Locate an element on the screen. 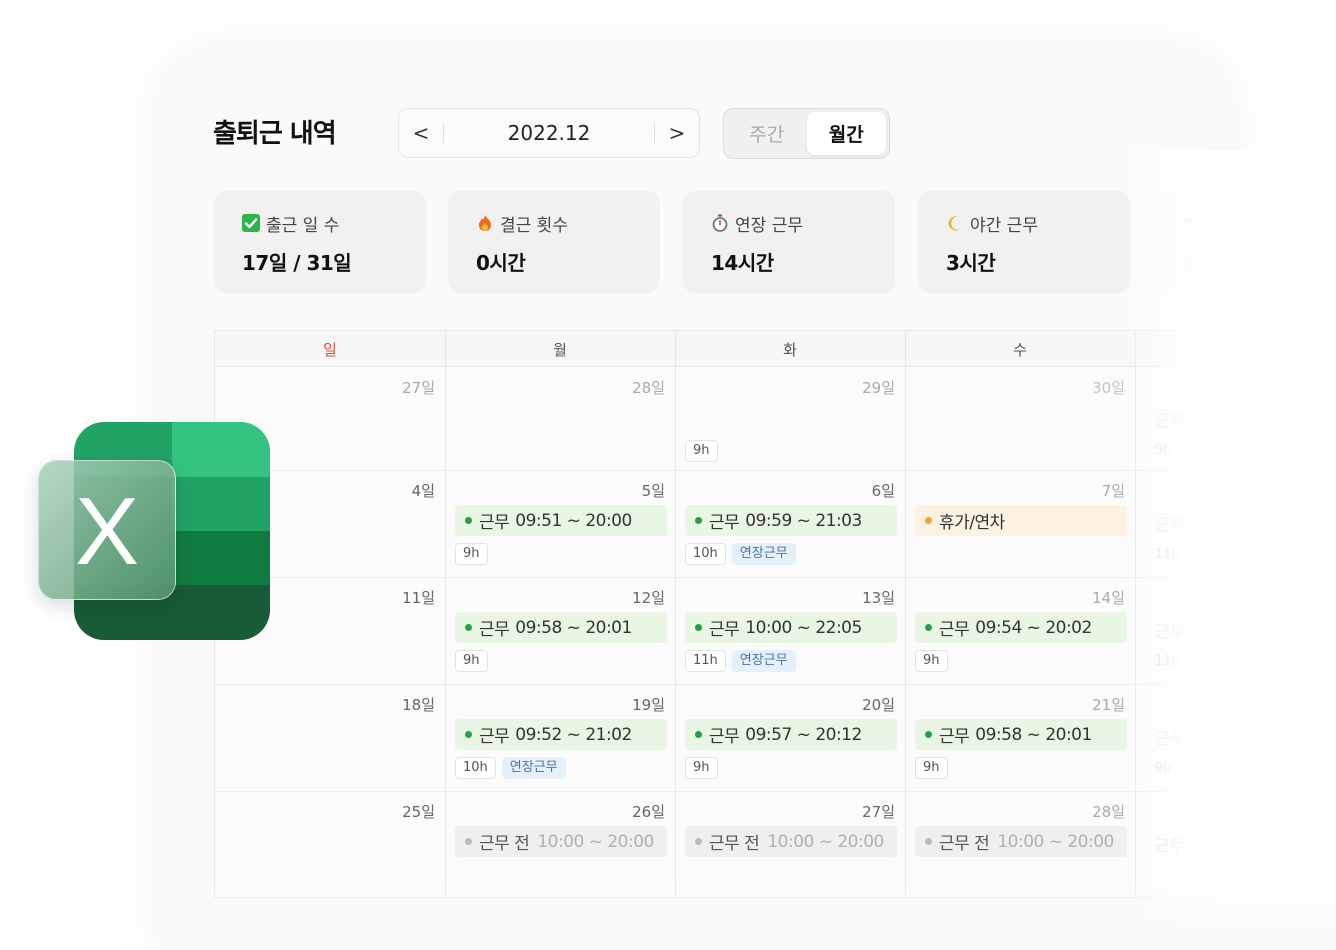 This screenshot has height=950, width=1336. day-number: 13일 is located at coordinates (878, 598).